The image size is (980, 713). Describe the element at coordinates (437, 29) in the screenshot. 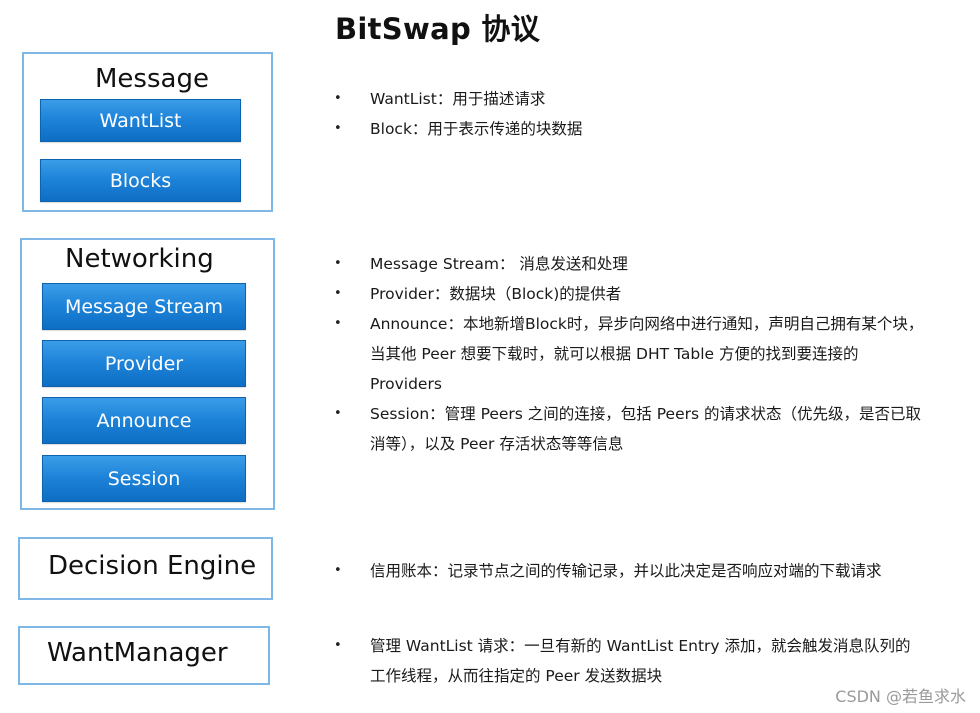

I see `diagram-title: BitSwap 协议` at that location.